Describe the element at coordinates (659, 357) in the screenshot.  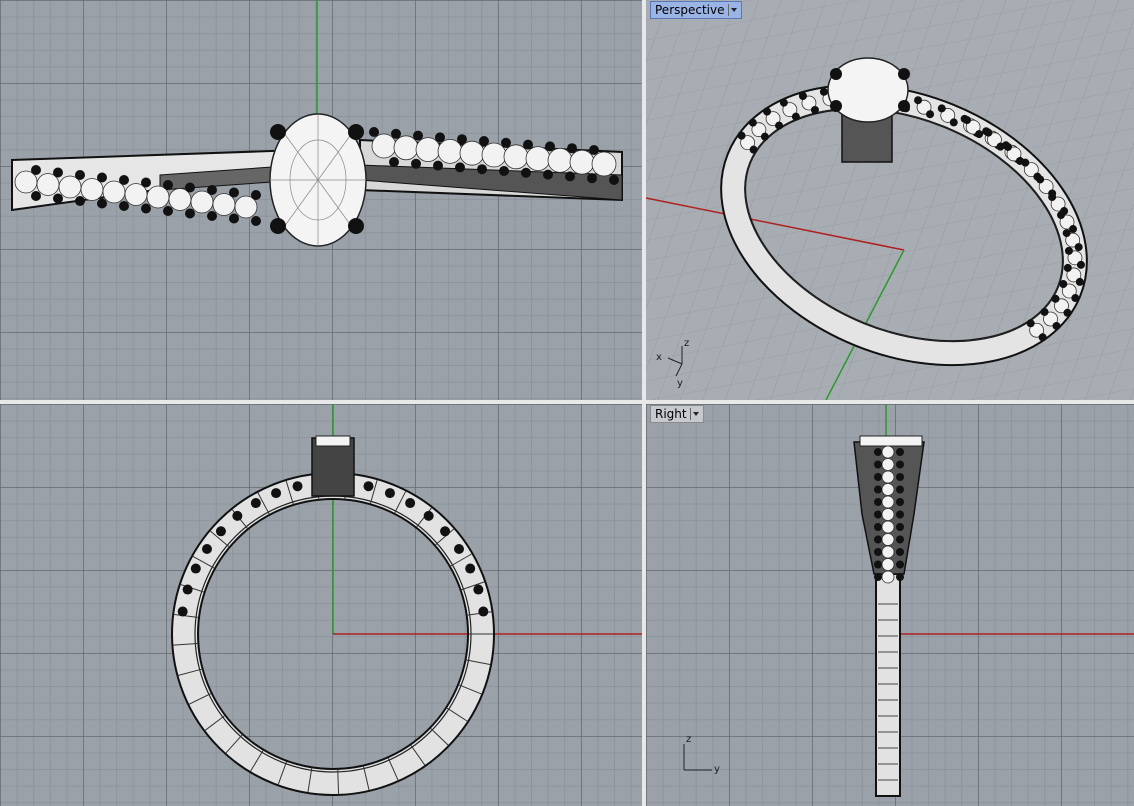
I see `axis-label-x: x` at that location.